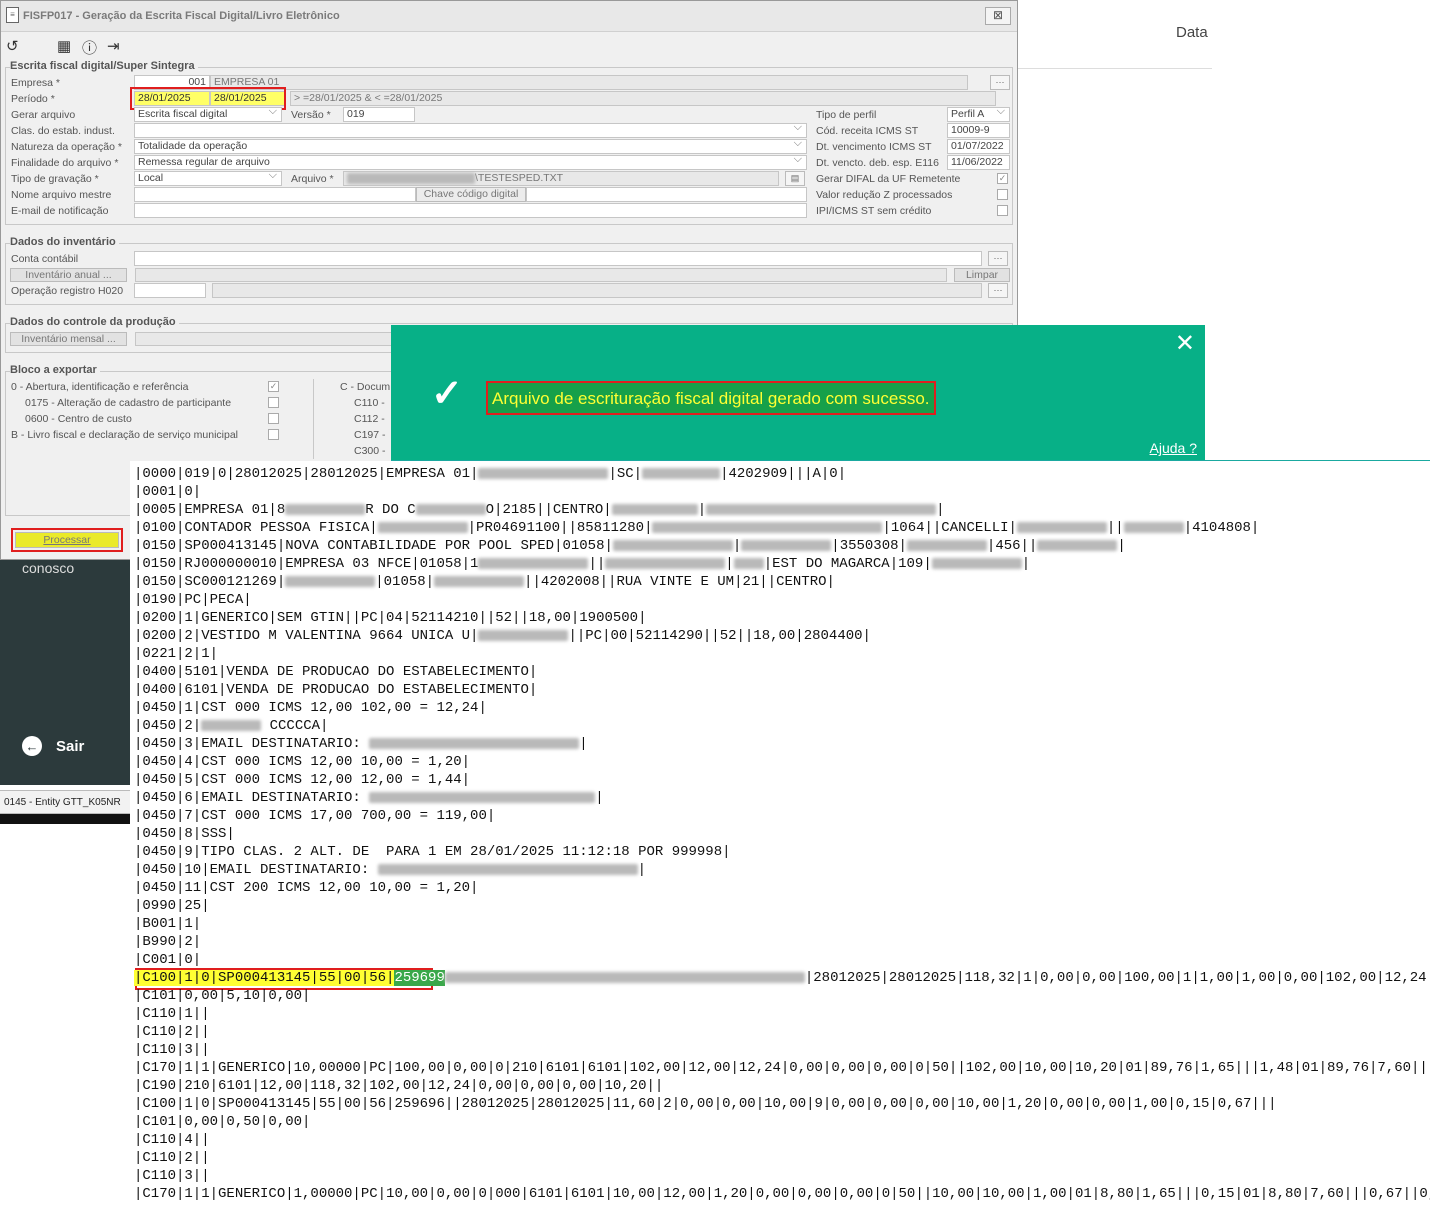  I want to click on check-icon: ✓, so click(447, 394).